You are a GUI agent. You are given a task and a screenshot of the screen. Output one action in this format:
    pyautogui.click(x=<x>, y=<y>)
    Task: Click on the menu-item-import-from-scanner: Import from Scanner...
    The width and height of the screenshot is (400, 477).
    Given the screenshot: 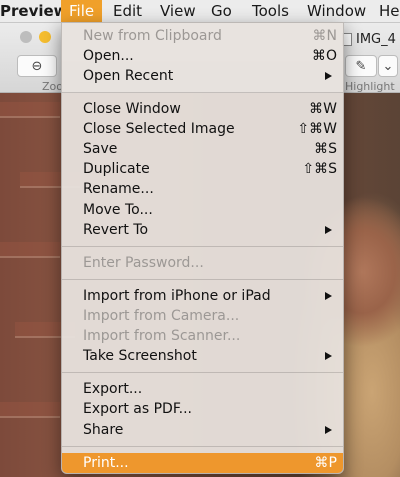 What is the action you would take?
    pyautogui.click(x=162, y=336)
    